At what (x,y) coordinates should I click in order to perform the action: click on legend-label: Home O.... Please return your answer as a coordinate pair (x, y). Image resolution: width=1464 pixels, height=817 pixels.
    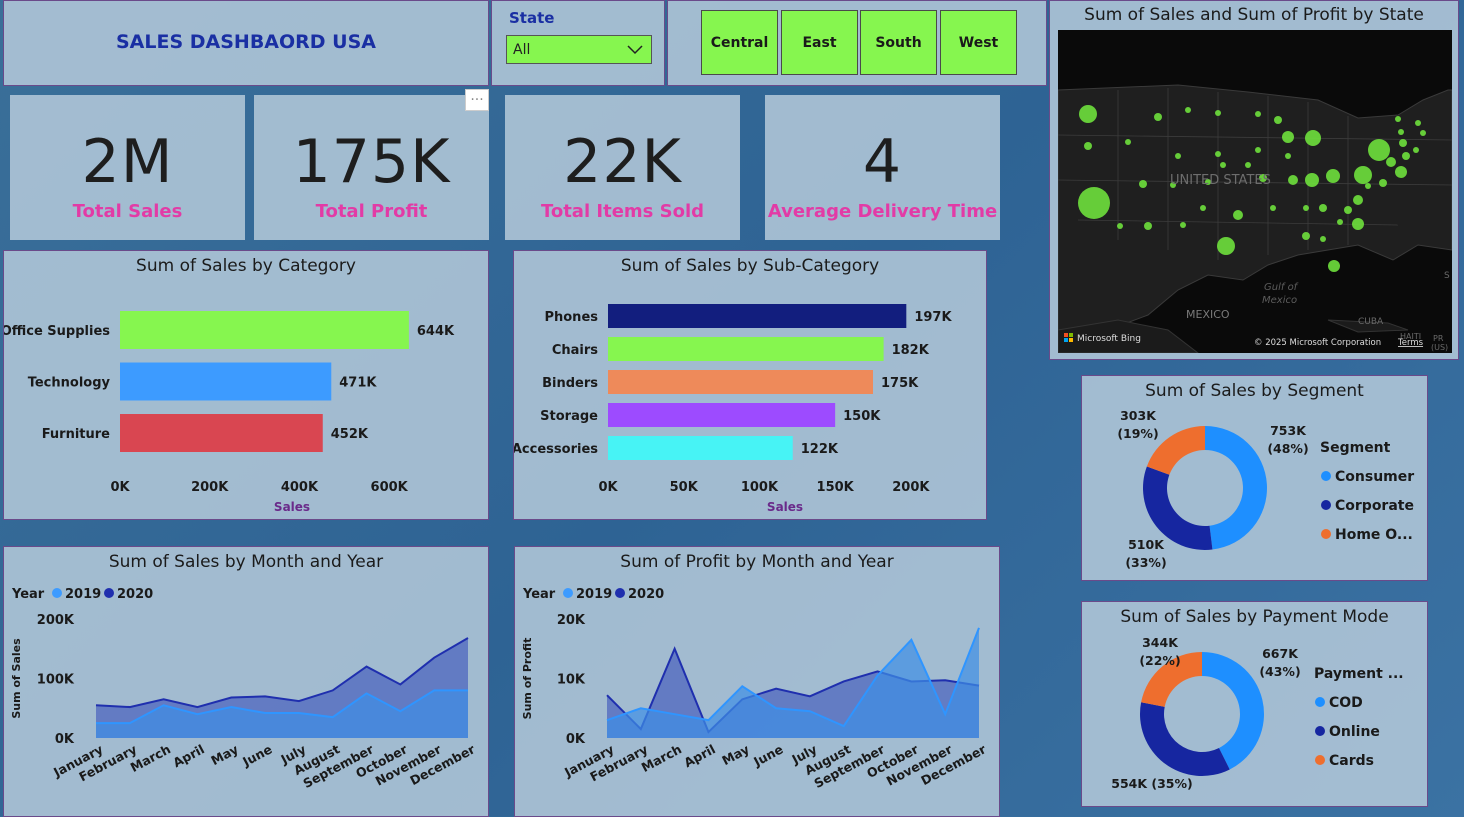
    Looking at the image, I should click on (1374, 535).